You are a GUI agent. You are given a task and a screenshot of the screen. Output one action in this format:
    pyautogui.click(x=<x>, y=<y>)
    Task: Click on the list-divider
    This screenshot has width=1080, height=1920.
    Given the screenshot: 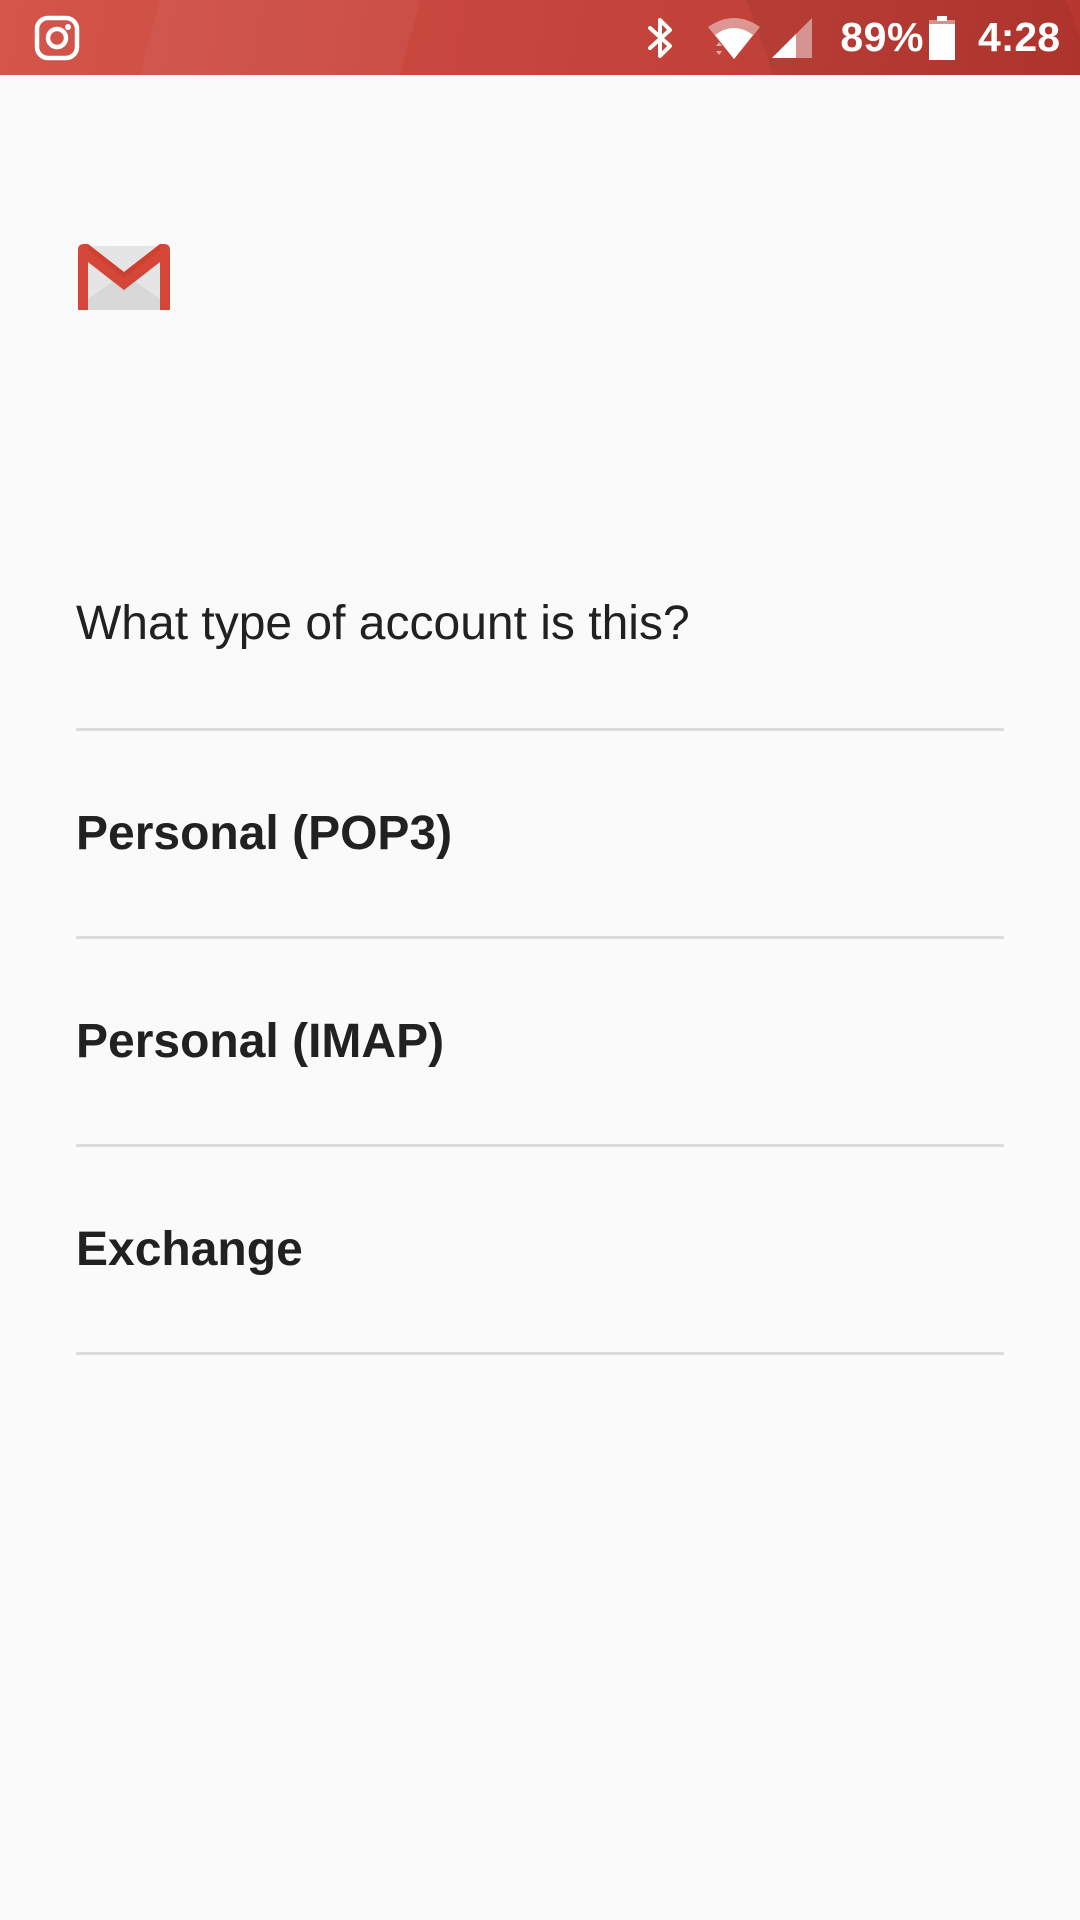 What is the action you would take?
    pyautogui.click(x=540, y=1353)
    